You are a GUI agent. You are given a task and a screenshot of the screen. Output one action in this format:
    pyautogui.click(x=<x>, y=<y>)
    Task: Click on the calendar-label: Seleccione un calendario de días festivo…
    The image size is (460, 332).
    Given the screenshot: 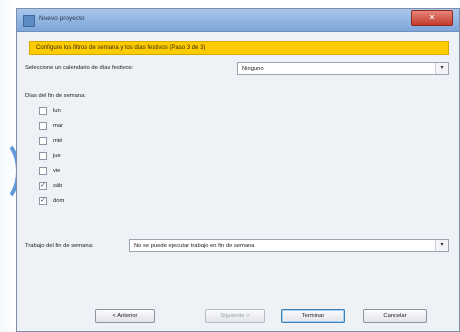 What is the action you would take?
    pyautogui.click(x=79, y=68)
    